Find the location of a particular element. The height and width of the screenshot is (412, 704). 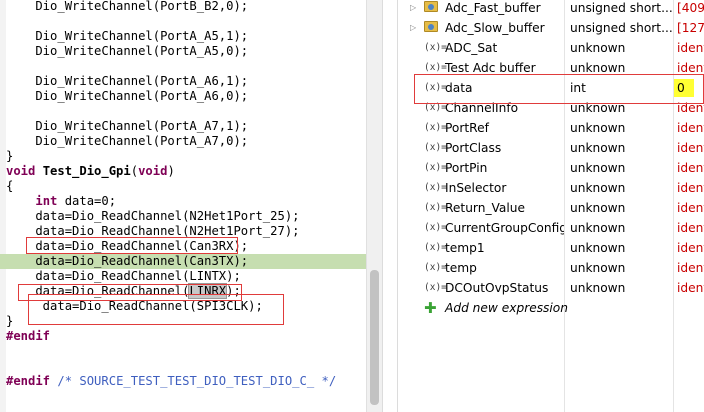

code-text: int data=0; is located at coordinates (76, 201).